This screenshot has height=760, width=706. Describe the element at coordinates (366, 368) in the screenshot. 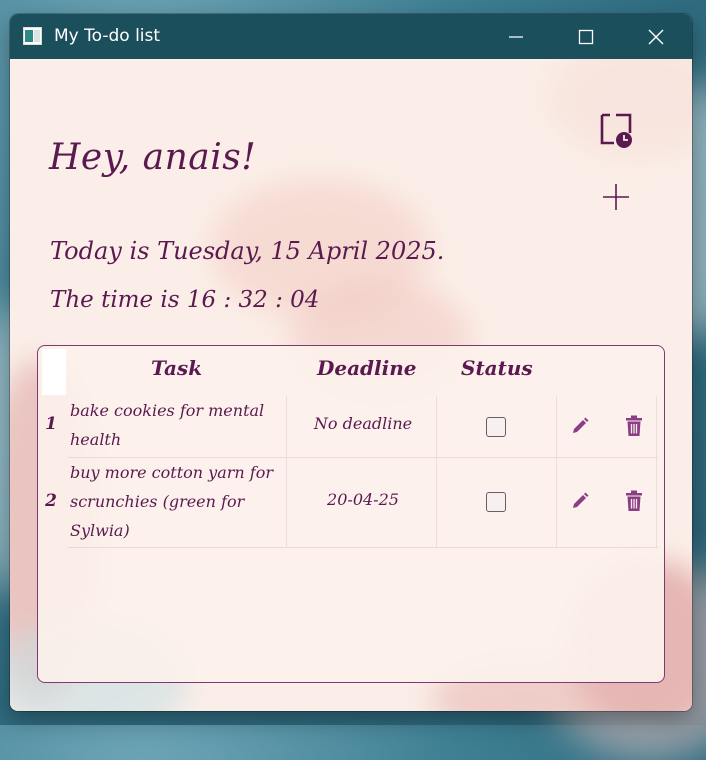

I see `column-header-deadline: Deadline` at that location.